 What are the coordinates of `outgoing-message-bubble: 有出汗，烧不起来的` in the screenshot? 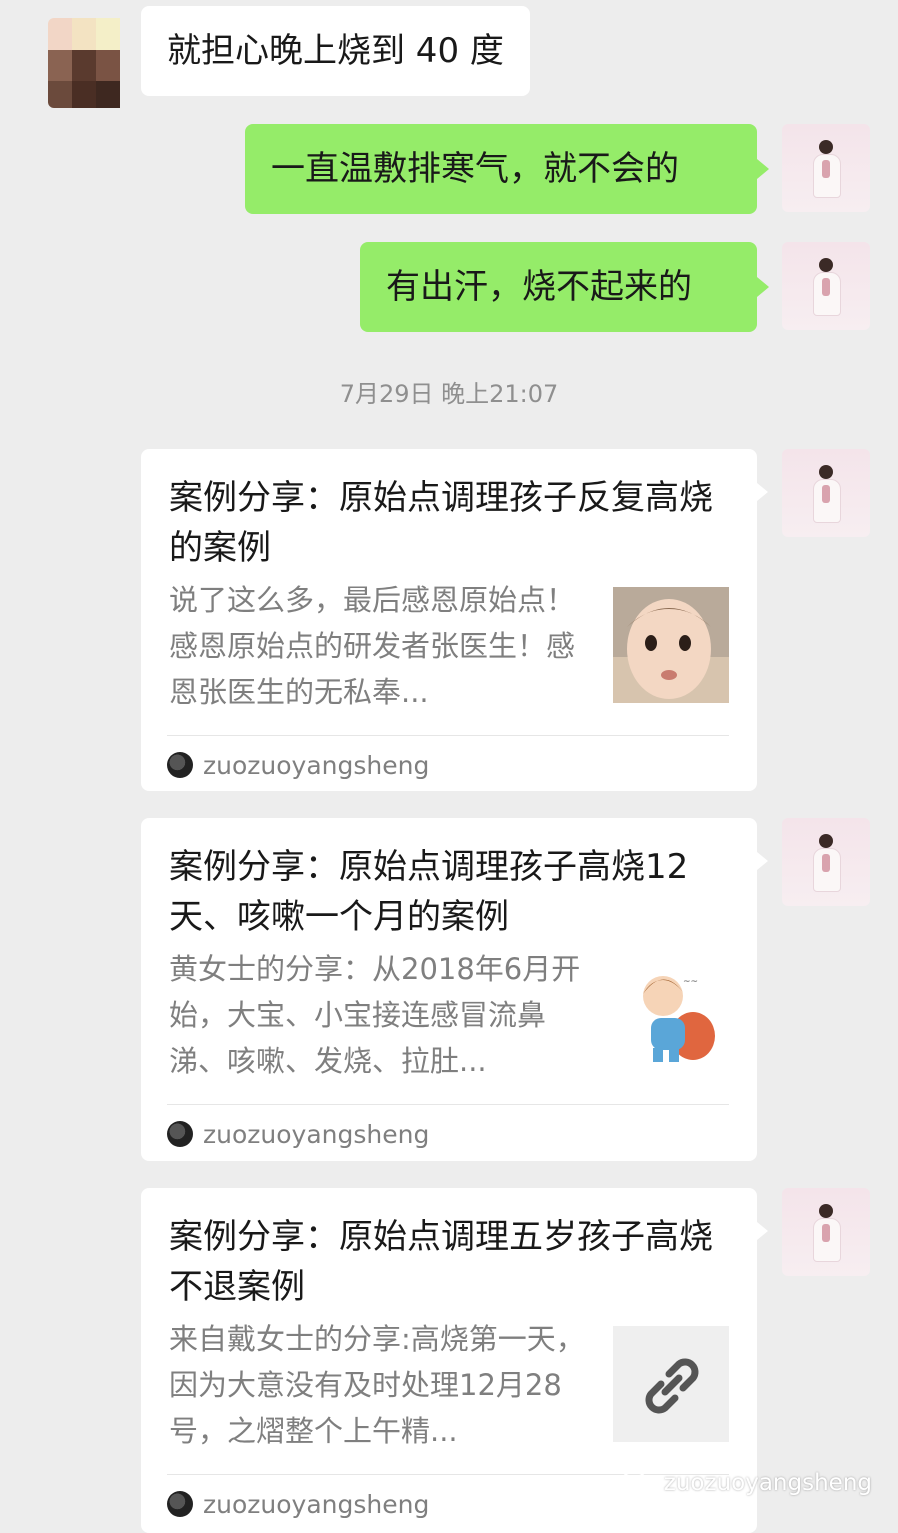 It's located at (558, 287).